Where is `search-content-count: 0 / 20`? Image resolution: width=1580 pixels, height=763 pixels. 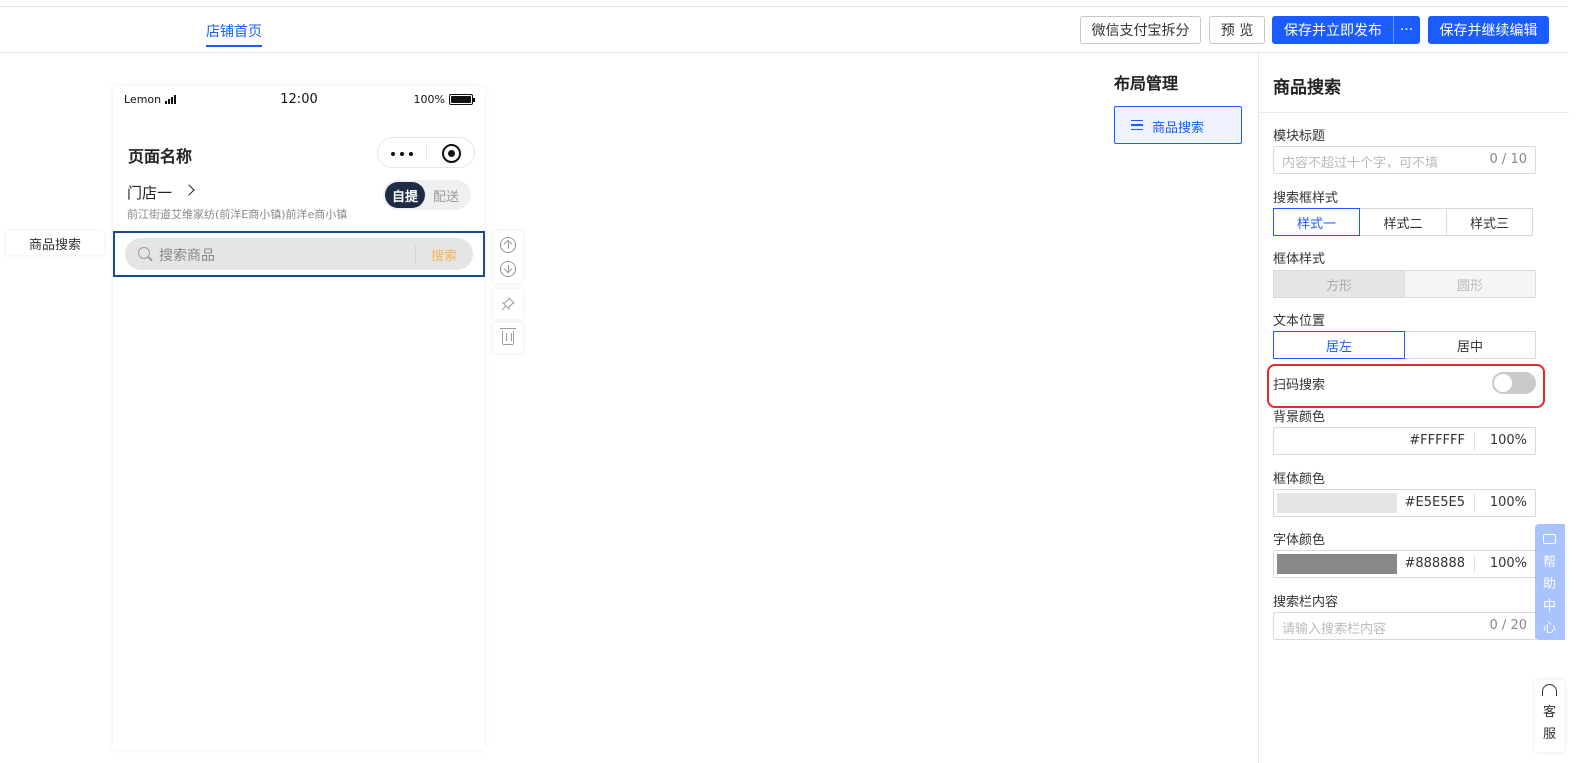 search-content-count: 0 / 20 is located at coordinates (1508, 625).